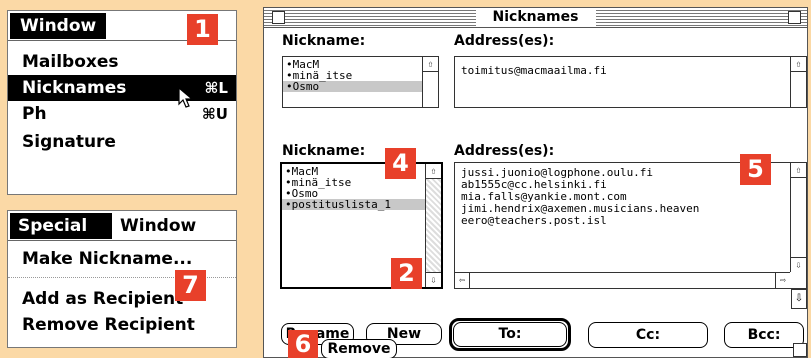 The image size is (811, 358). I want to click on remove-button: Remove, so click(359, 348).